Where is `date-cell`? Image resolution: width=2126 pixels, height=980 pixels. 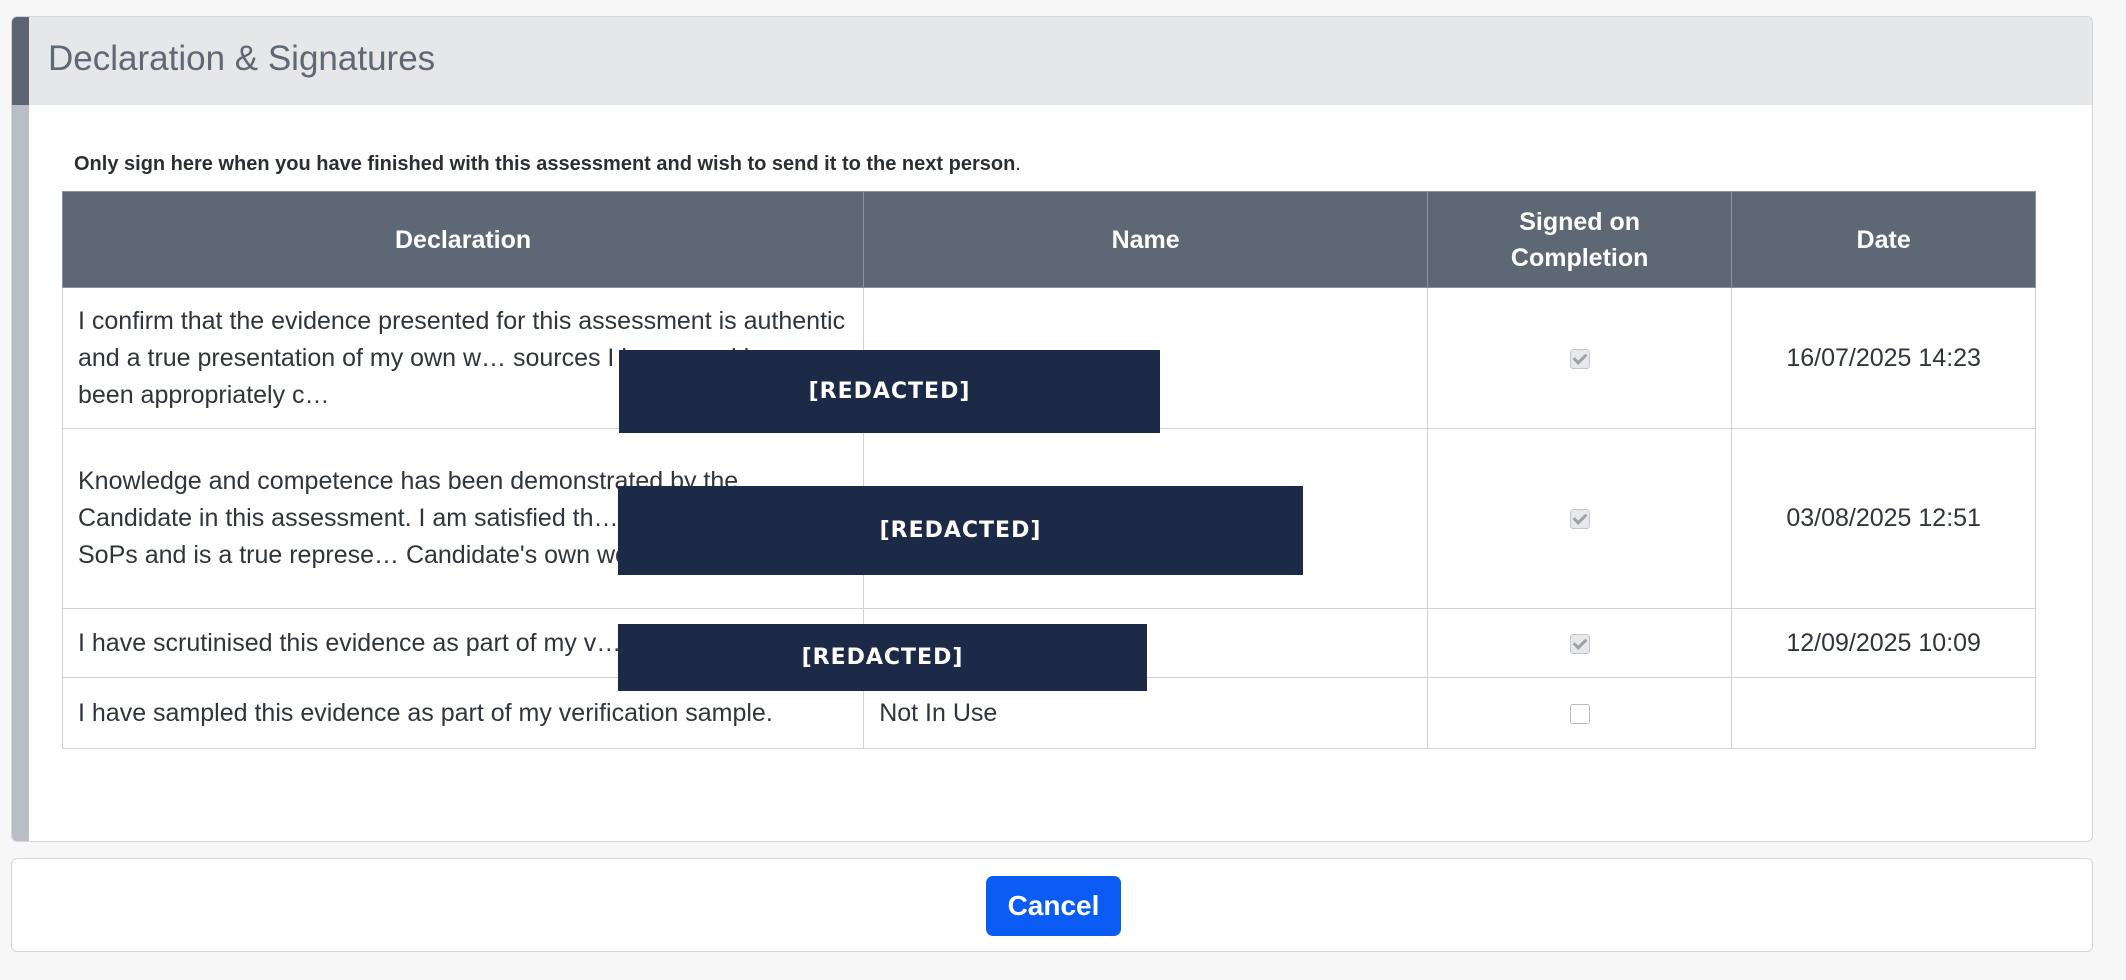 date-cell is located at coordinates (1883, 713).